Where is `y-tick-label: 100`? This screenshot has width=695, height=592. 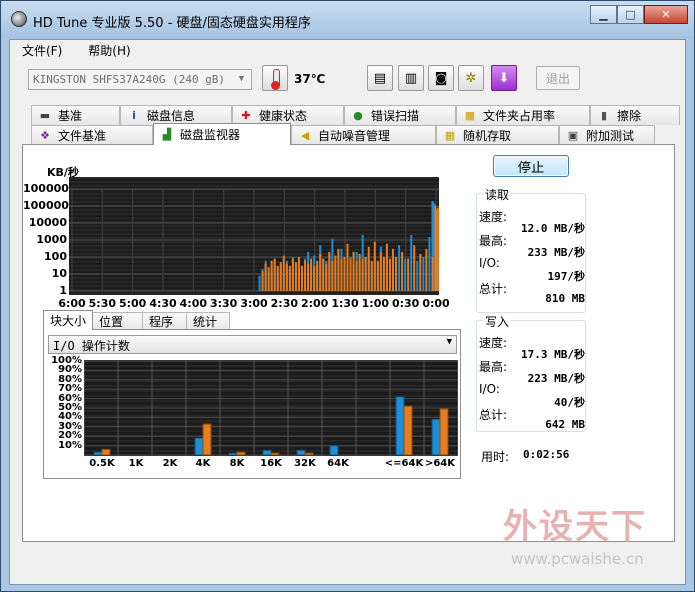
y-tick-label: 100 is located at coordinates (55, 256).